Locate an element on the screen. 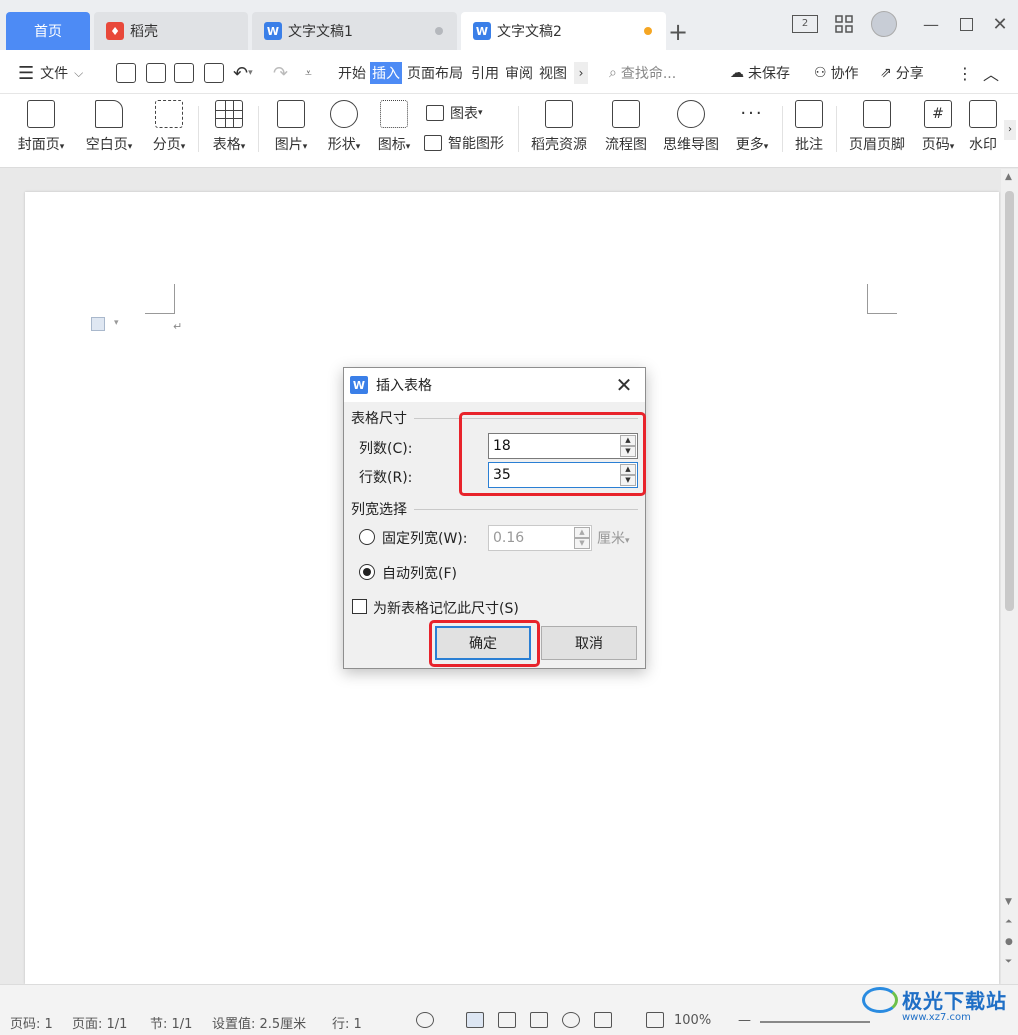 This screenshot has width=1018, height=1035. user-avatar is located at coordinates (884, 24).